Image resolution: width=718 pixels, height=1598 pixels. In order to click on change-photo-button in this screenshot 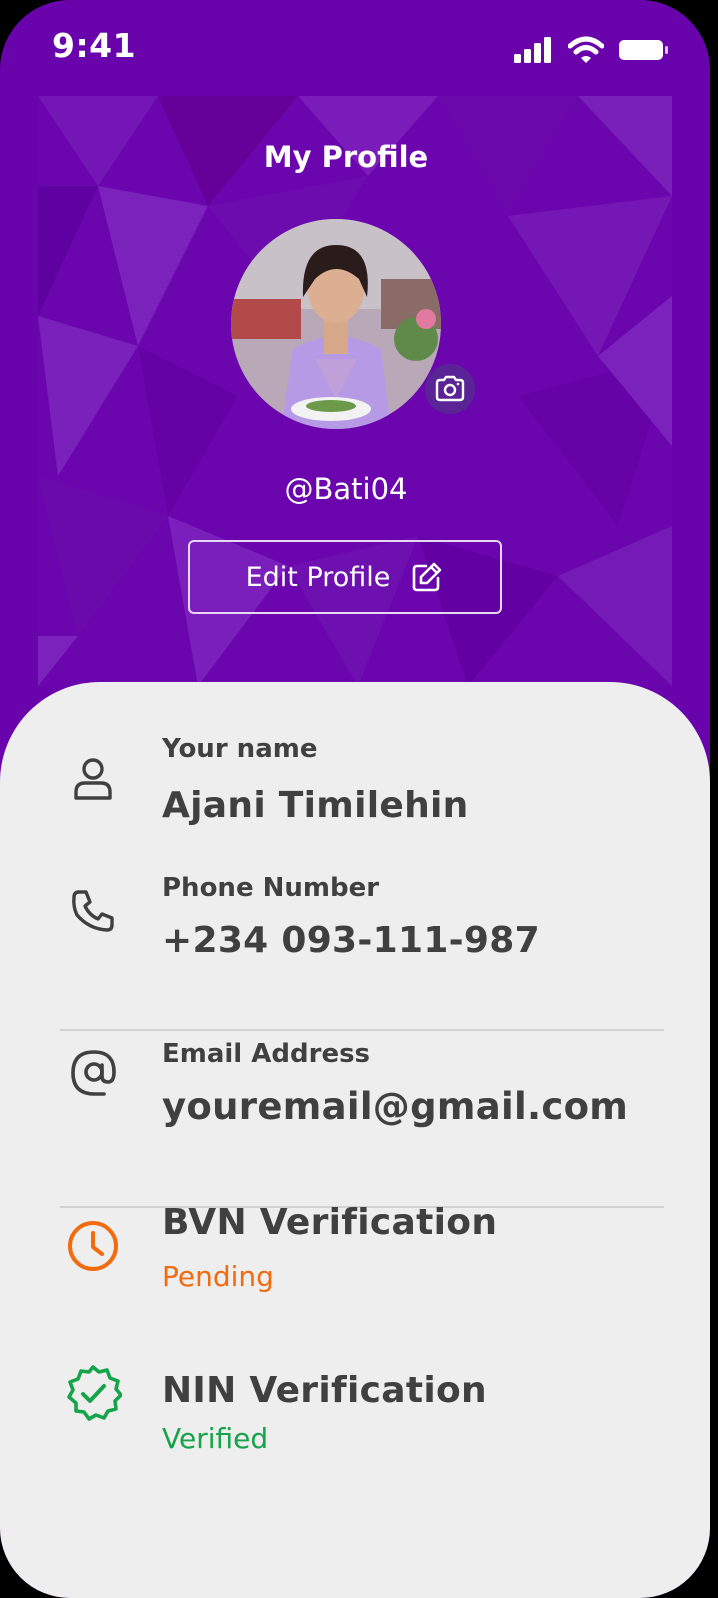, I will do `click(450, 389)`.